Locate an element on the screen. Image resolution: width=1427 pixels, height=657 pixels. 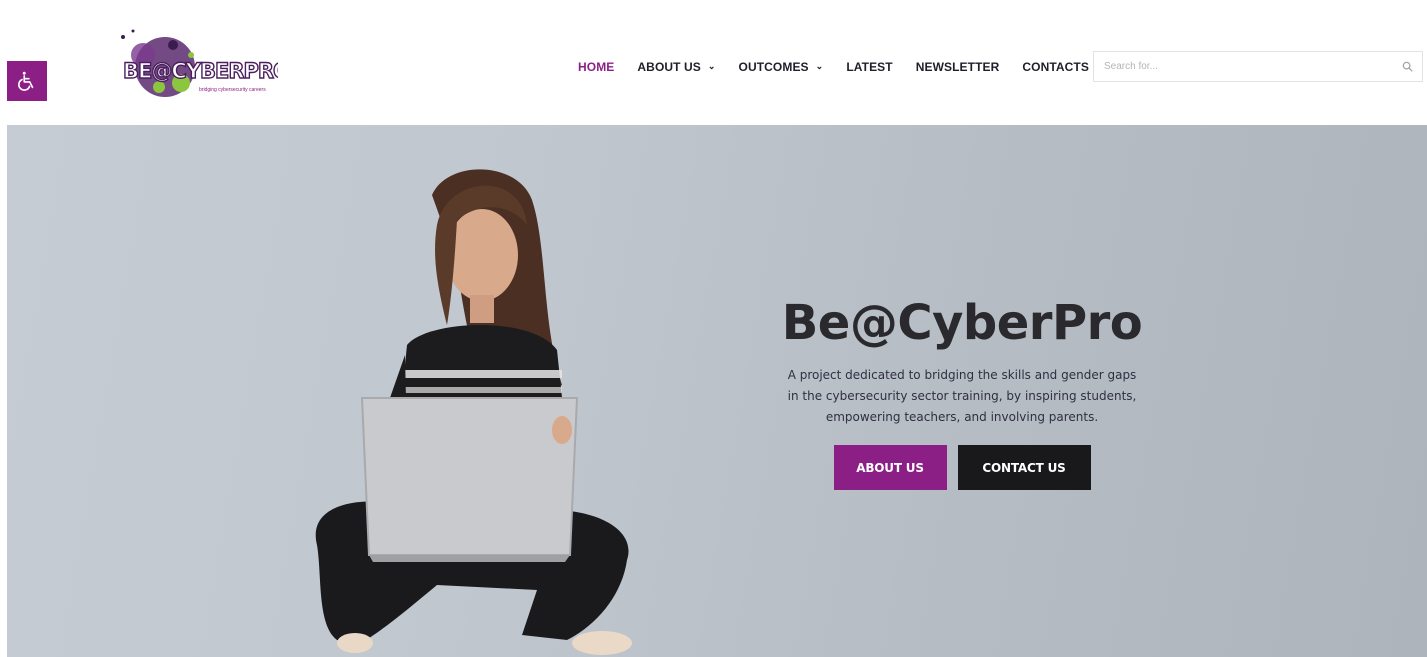
nav-item-home: HOME is located at coordinates (596, 67).